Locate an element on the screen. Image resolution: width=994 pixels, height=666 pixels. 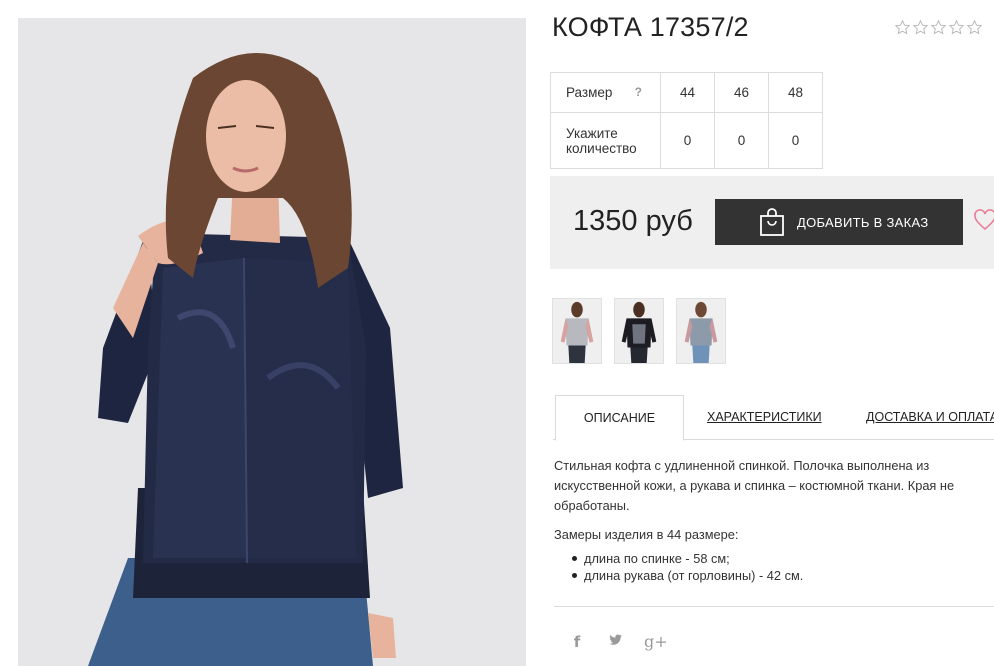
size-44: 44 is located at coordinates (687, 92).